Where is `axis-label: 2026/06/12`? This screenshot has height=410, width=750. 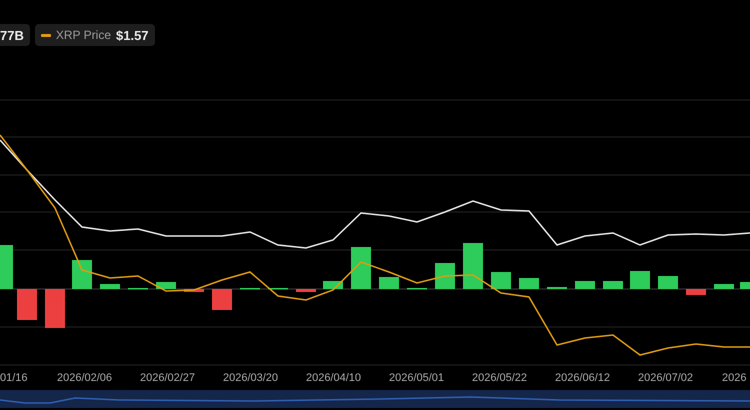
axis-label: 2026/06/12 is located at coordinates (582, 378).